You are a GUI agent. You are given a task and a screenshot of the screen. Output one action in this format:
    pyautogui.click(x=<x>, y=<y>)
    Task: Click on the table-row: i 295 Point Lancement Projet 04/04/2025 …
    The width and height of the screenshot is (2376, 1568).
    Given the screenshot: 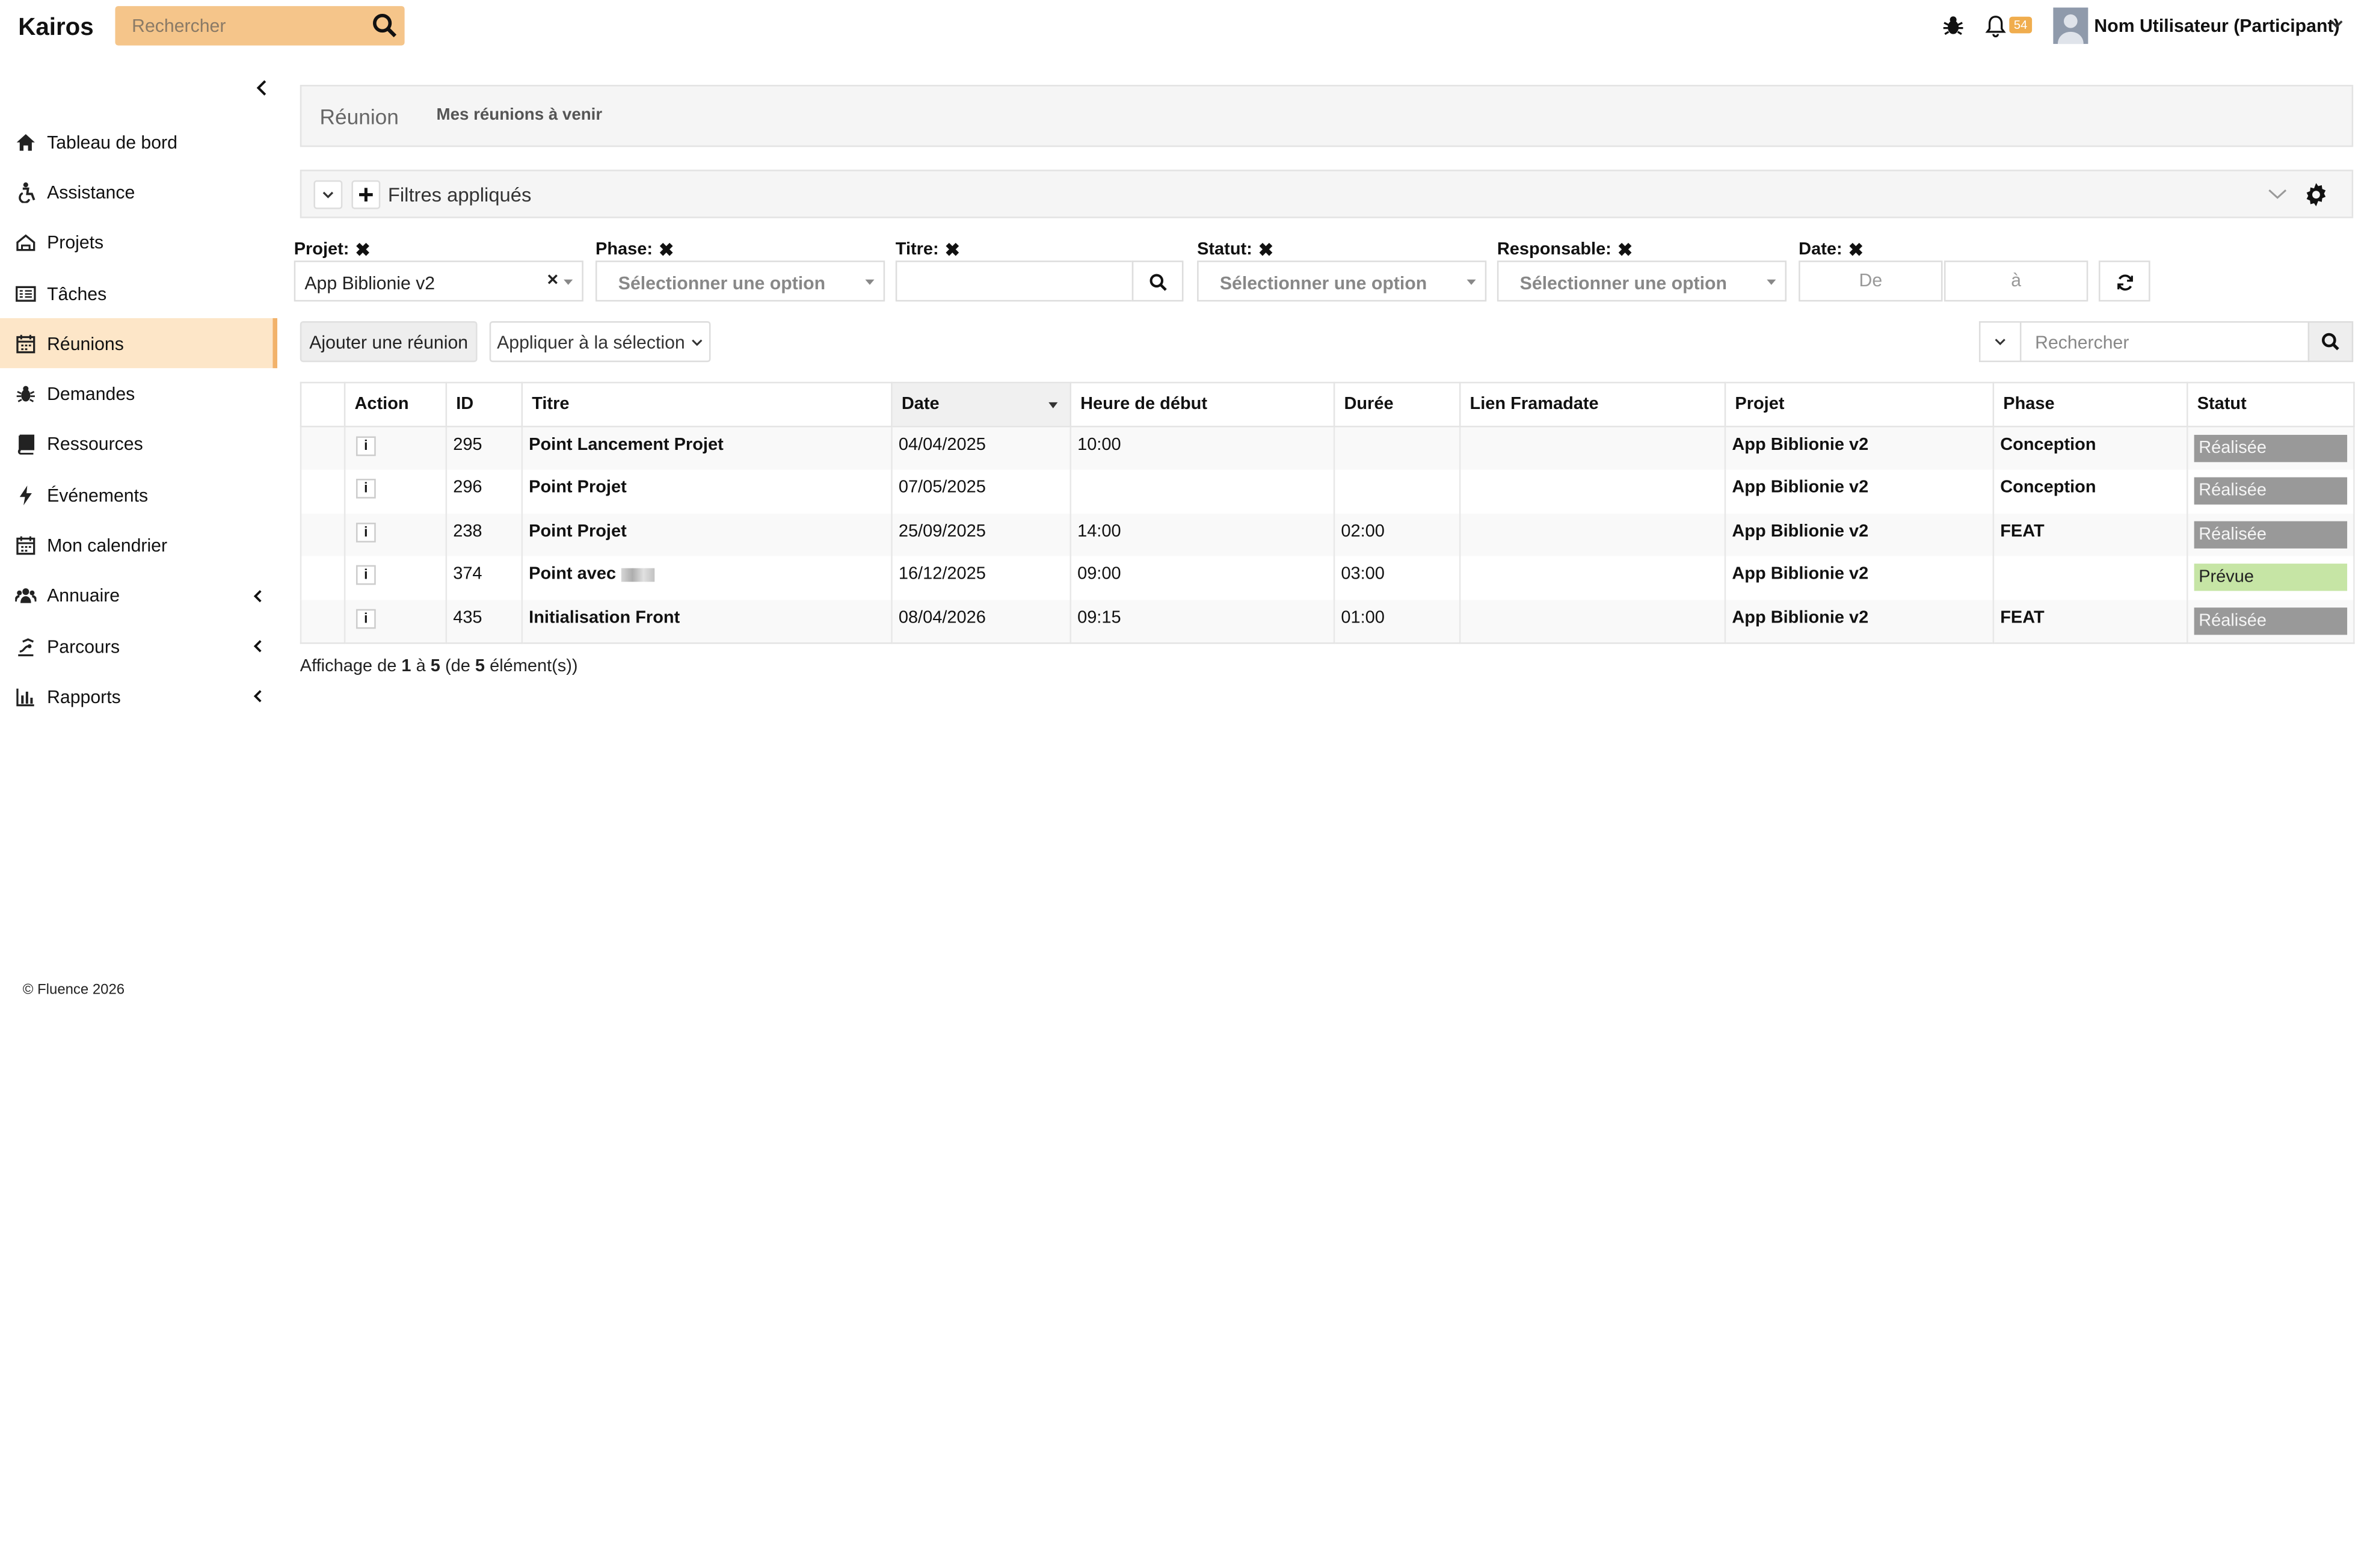 What is the action you would take?
    pyautogui.click(x=1327, y=448)
    